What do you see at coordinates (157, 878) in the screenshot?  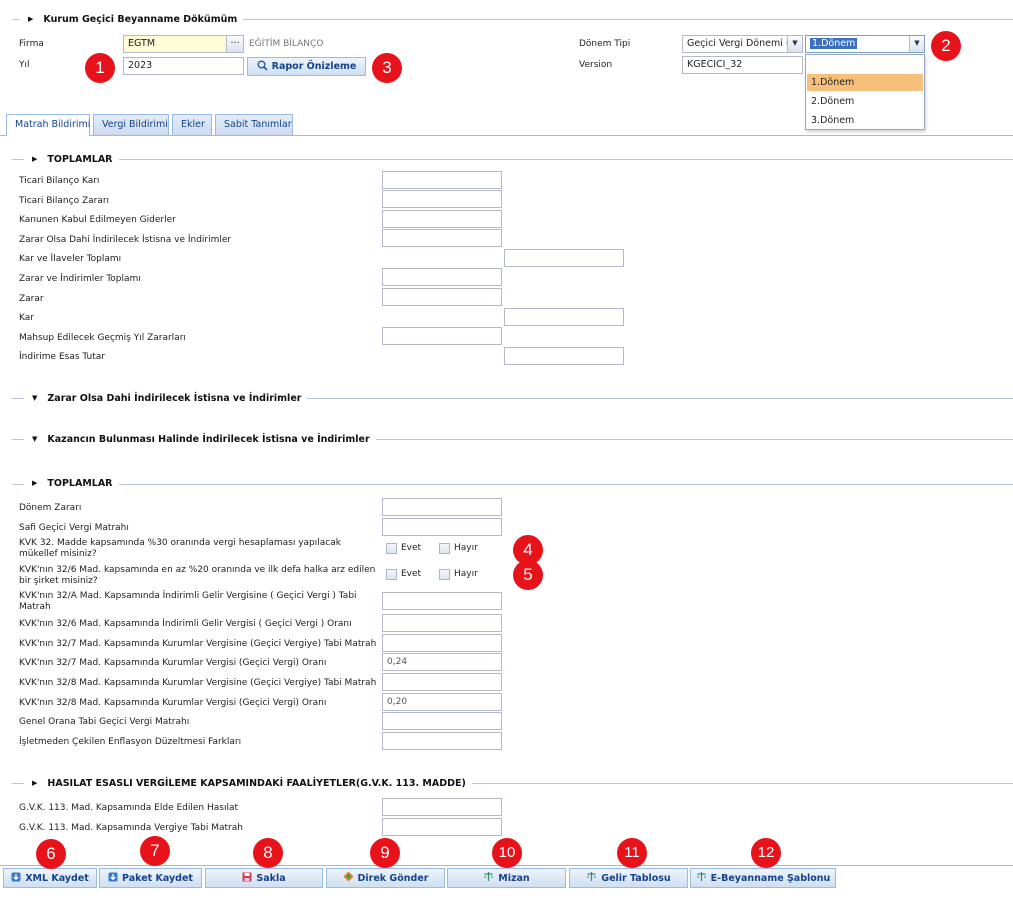 I see `paket-kaydet-label: Paket Kaydet` at bounding box center [157, 878].